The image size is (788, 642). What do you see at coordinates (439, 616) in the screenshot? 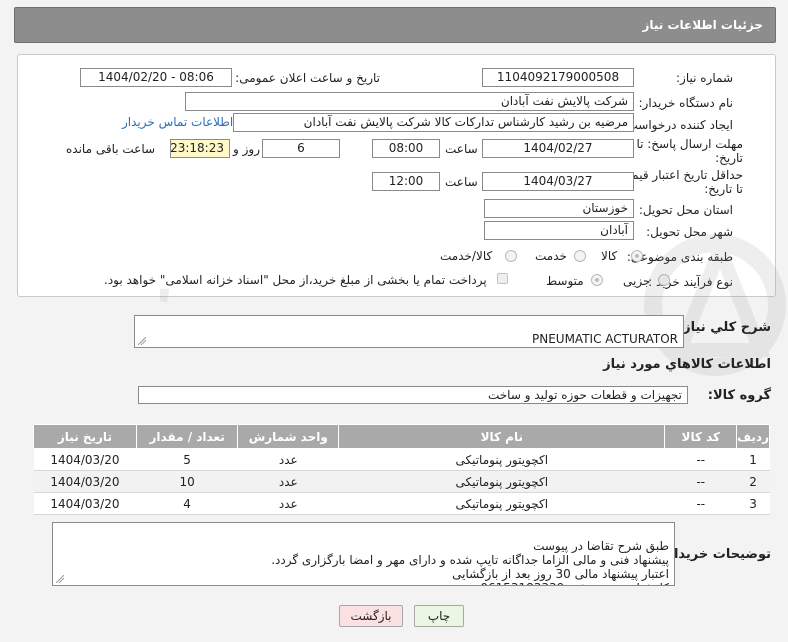
I see `print-button: چاپ` at bounding box center [439, 616].